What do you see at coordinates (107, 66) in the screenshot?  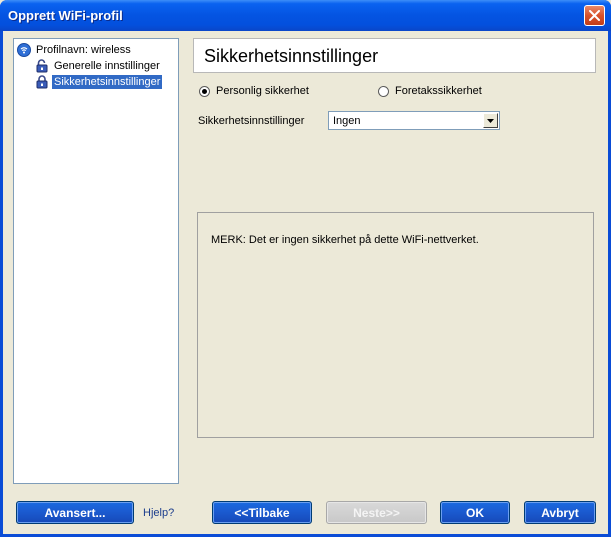 I see `tree-item-label: Generelle innstillinger` at bounding box center [107, 66].